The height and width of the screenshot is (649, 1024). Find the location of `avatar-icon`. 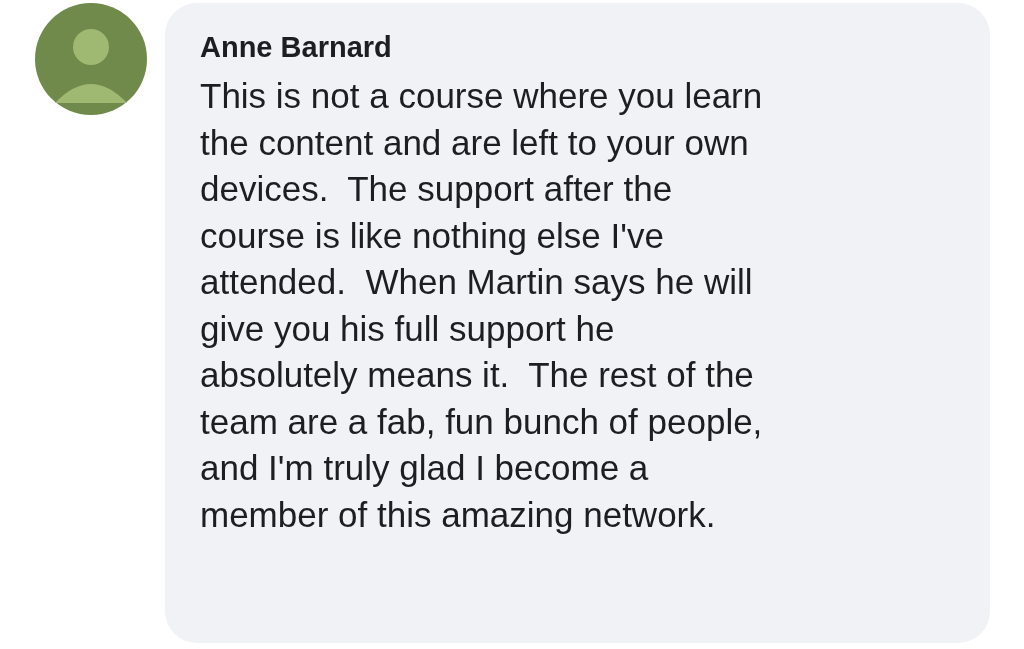

avatar-icon is located at coordinates (91, 59).